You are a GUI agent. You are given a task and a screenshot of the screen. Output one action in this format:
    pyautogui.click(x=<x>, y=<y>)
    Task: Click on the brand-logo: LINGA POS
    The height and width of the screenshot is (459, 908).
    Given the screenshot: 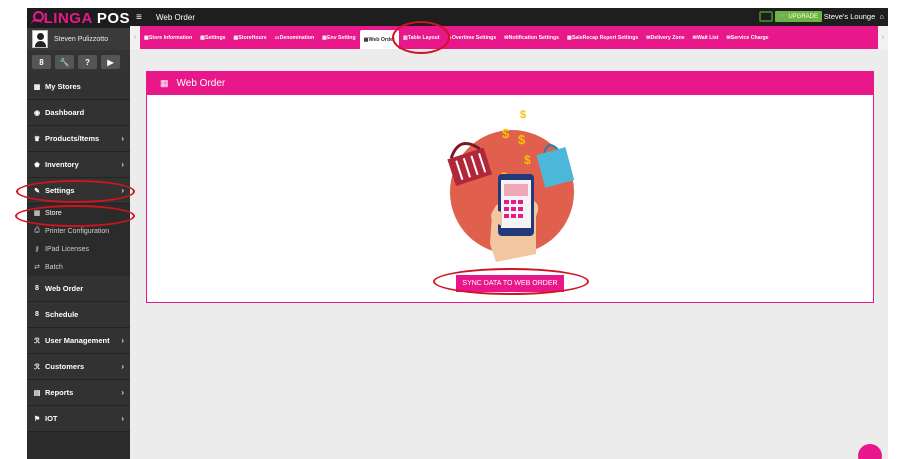 What is the action you would take?
    pyautogui.click(x=78, y=18)
    